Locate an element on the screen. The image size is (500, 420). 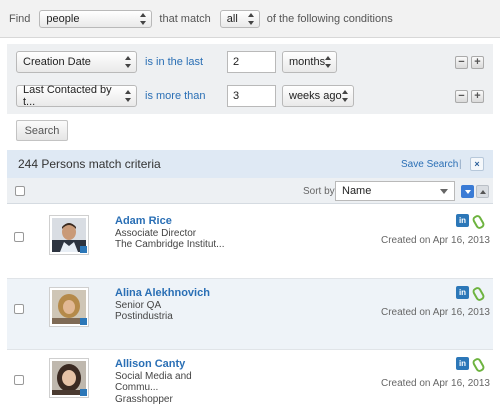
close-icon: × is located at coordinates (477, 164).